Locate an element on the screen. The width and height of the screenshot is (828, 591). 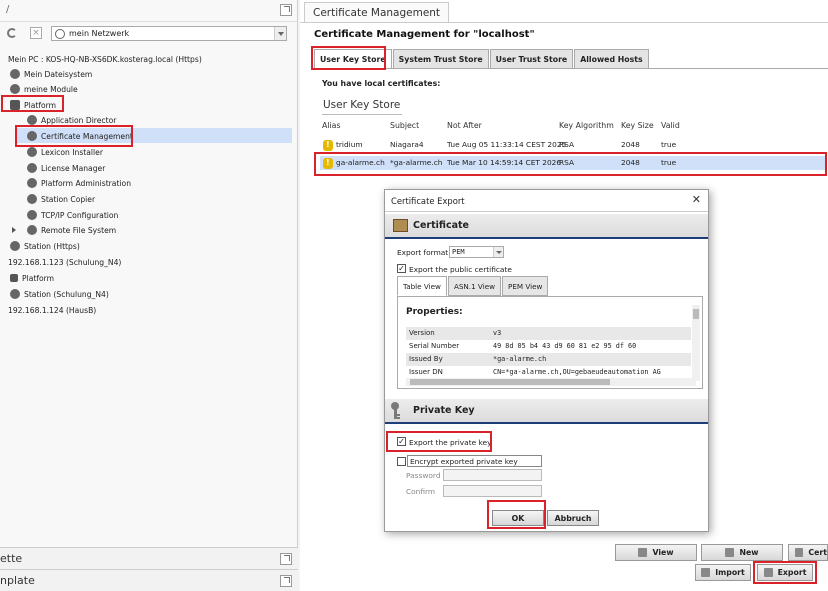
network-select: mein Netzwerk is located at coordinates (169, 33).